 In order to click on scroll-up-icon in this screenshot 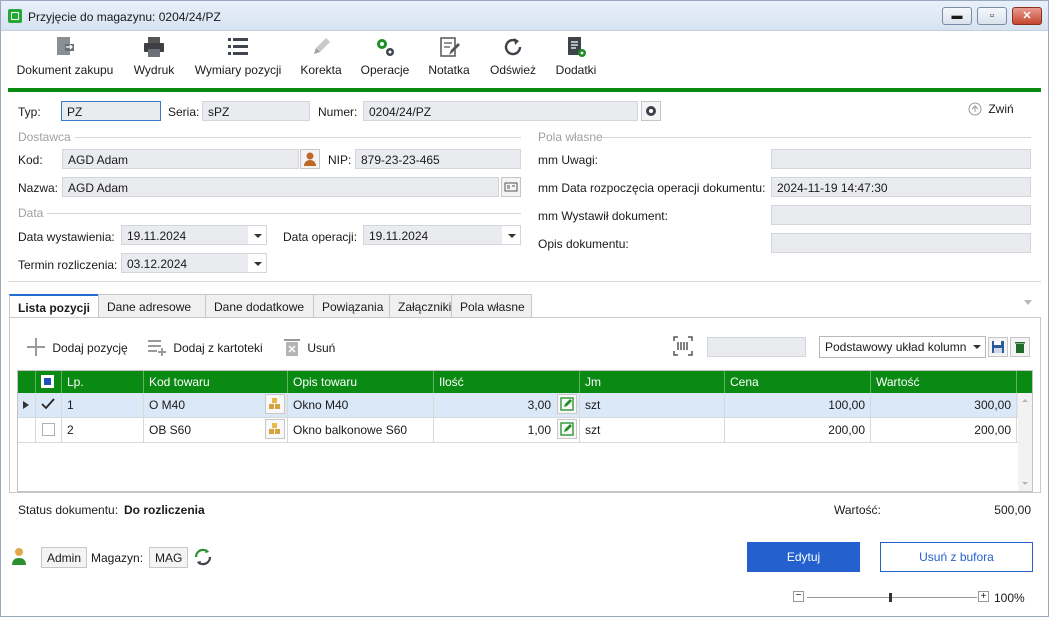, I will do `click(1025, 400)`.